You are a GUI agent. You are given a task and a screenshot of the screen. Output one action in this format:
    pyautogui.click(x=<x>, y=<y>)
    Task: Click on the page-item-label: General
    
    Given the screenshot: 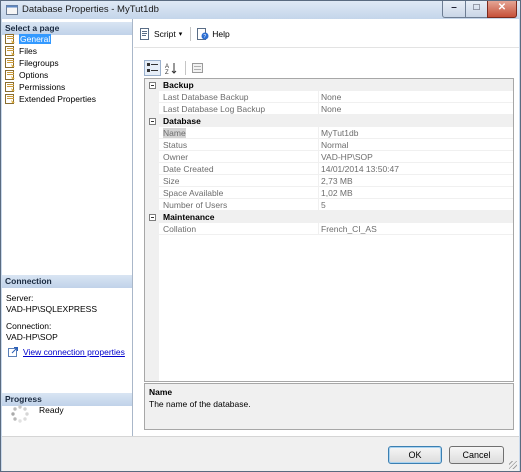 What is the action you would take?
    pyautogui.click(x=35, y=39)
    